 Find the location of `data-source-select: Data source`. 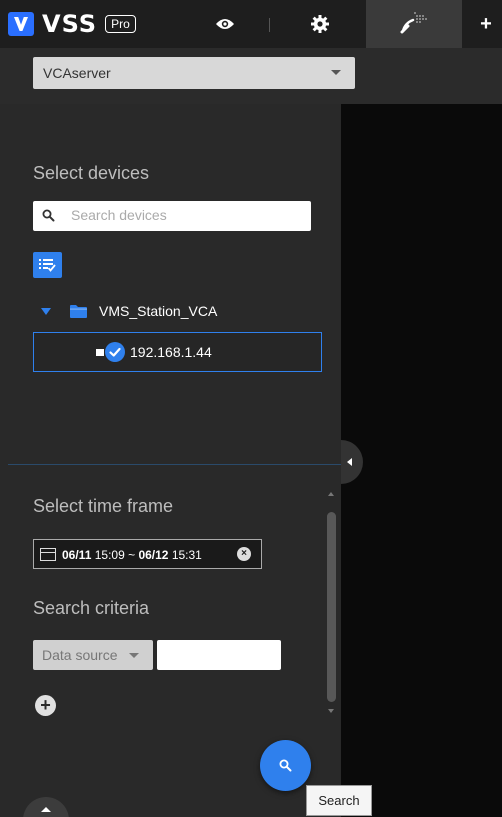

data-source-select: Data source is located at coordinates (93, 655).